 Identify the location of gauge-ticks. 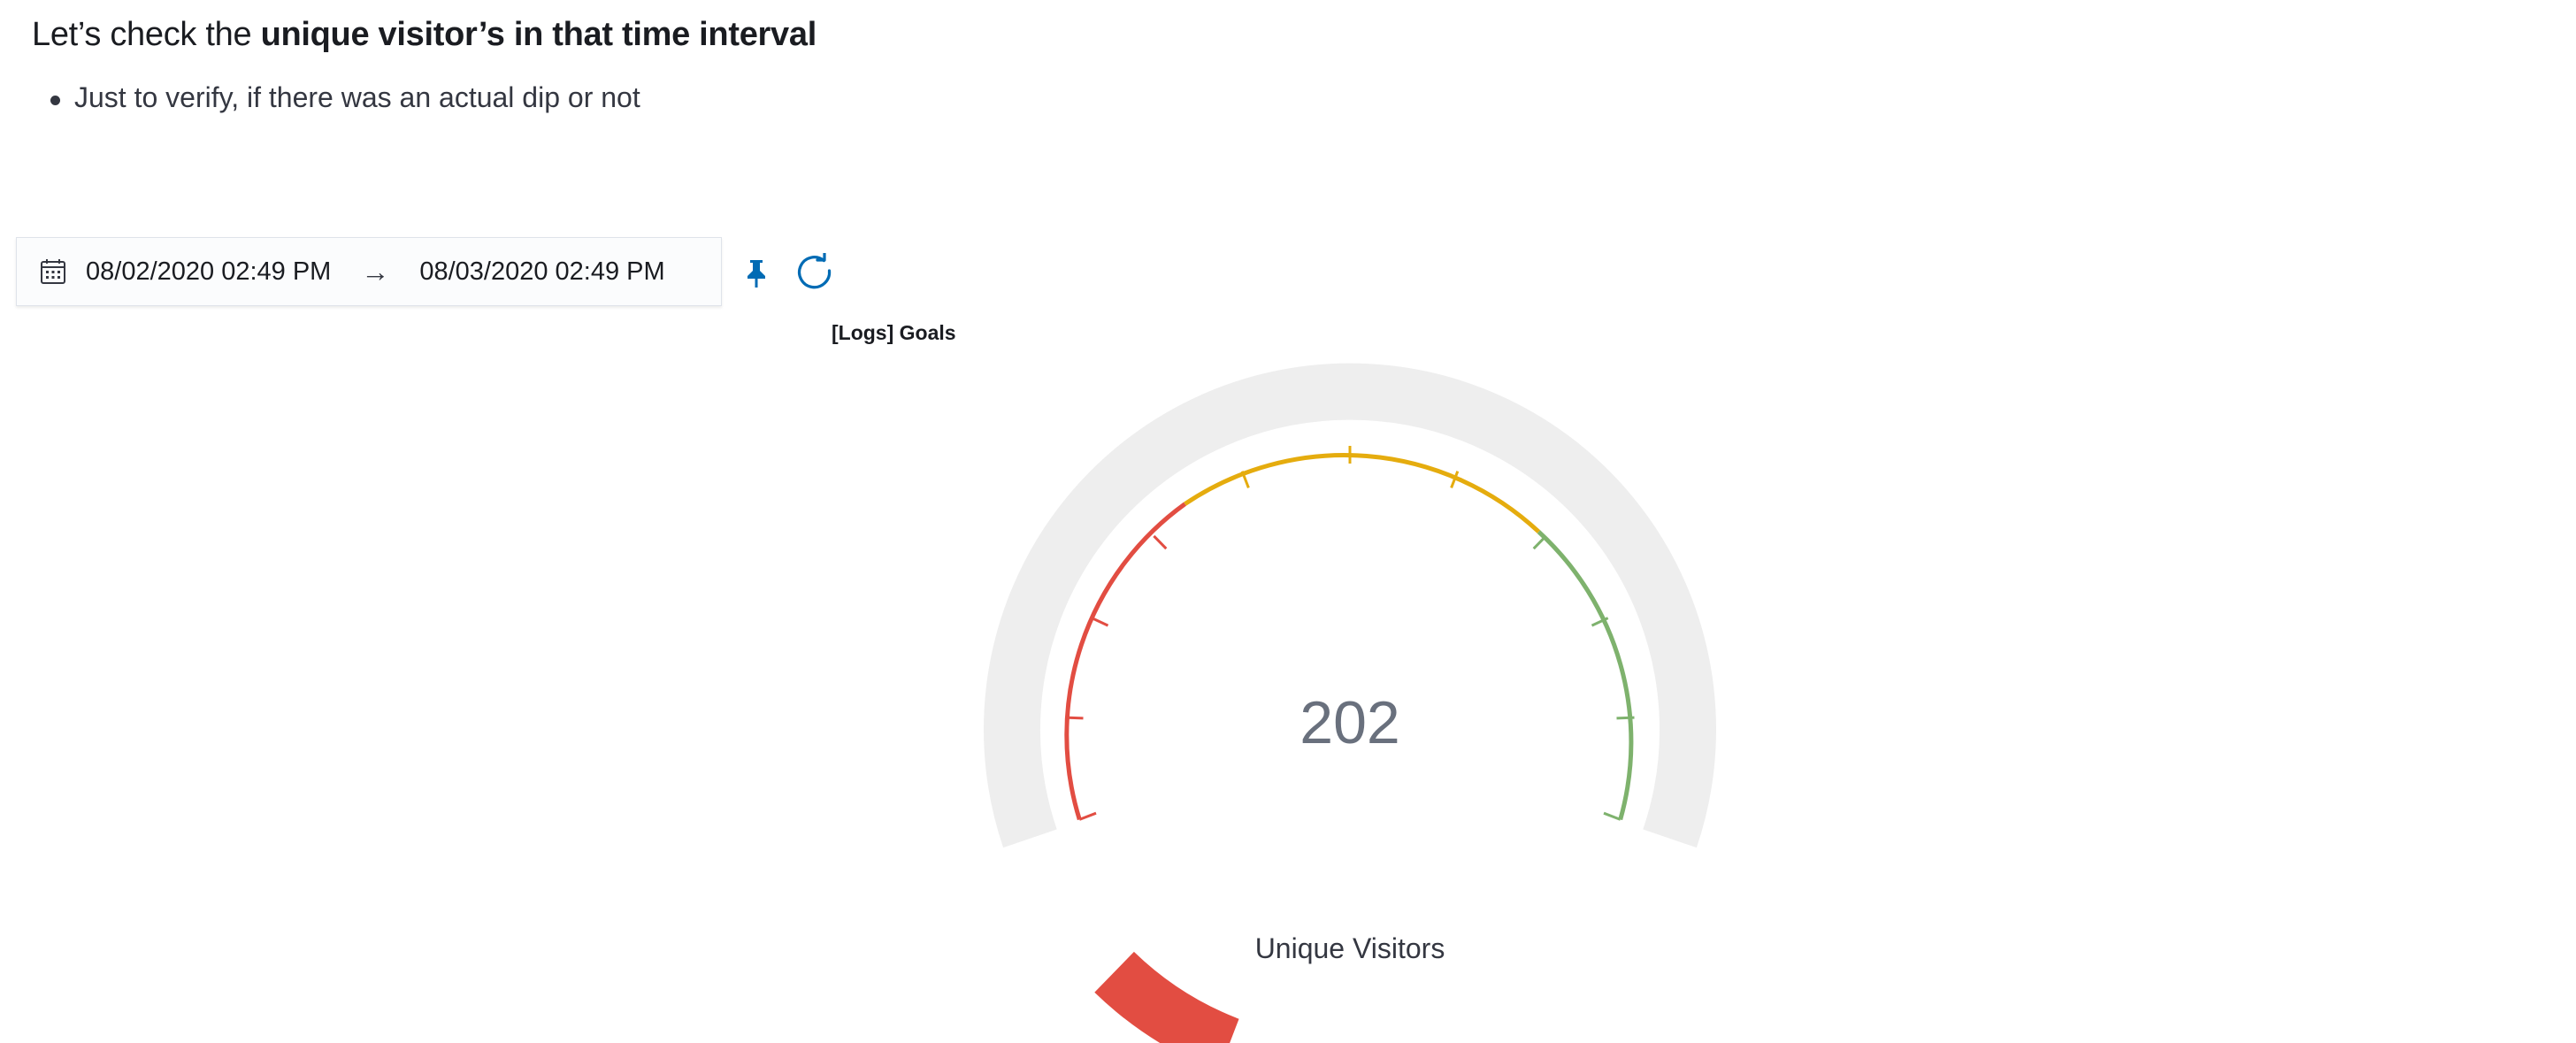
(1350, 633).